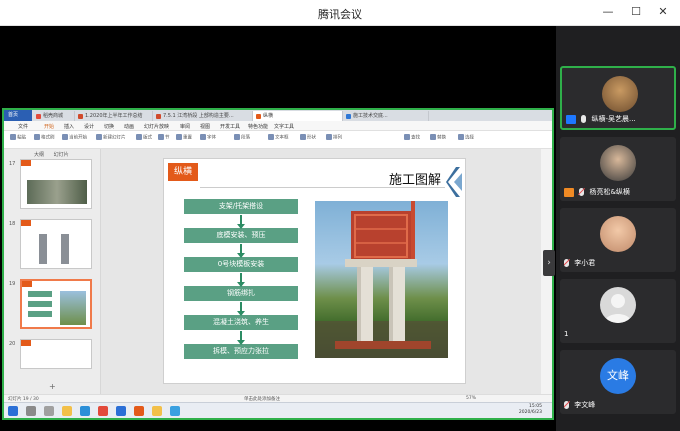  I want to click on start-icon, so click(13, 411).